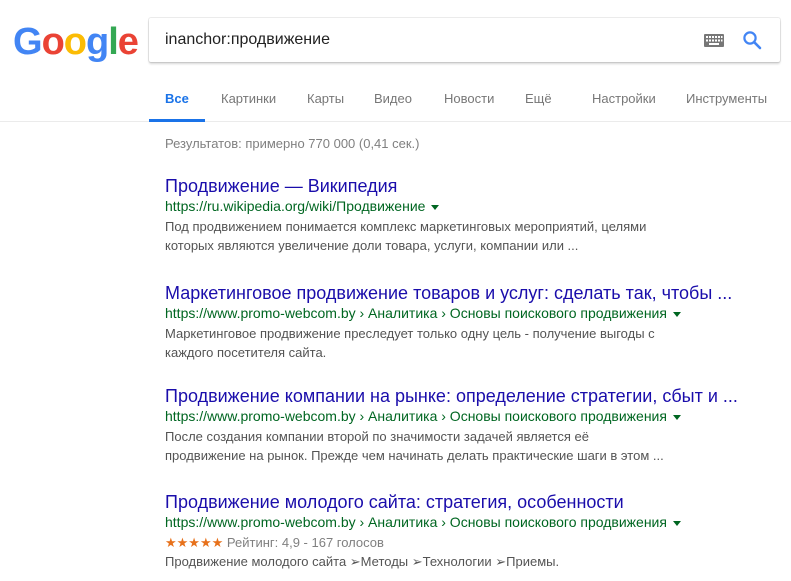  I want to click on tab-tools: Инструменты, so click(726, 103).